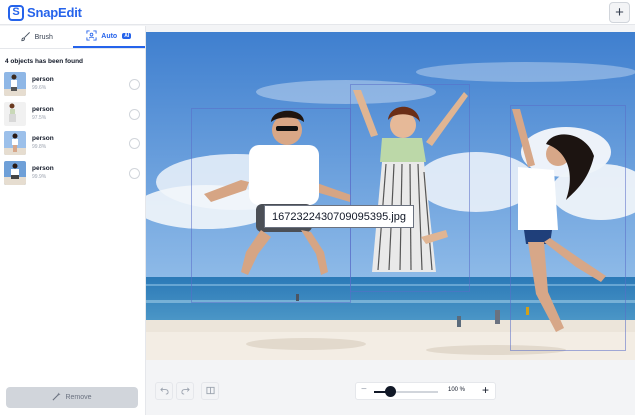 Image resolution: width=635 pixels, height=415 pixels. I want to click on zoom-value: 100 %, so click(457, 390).